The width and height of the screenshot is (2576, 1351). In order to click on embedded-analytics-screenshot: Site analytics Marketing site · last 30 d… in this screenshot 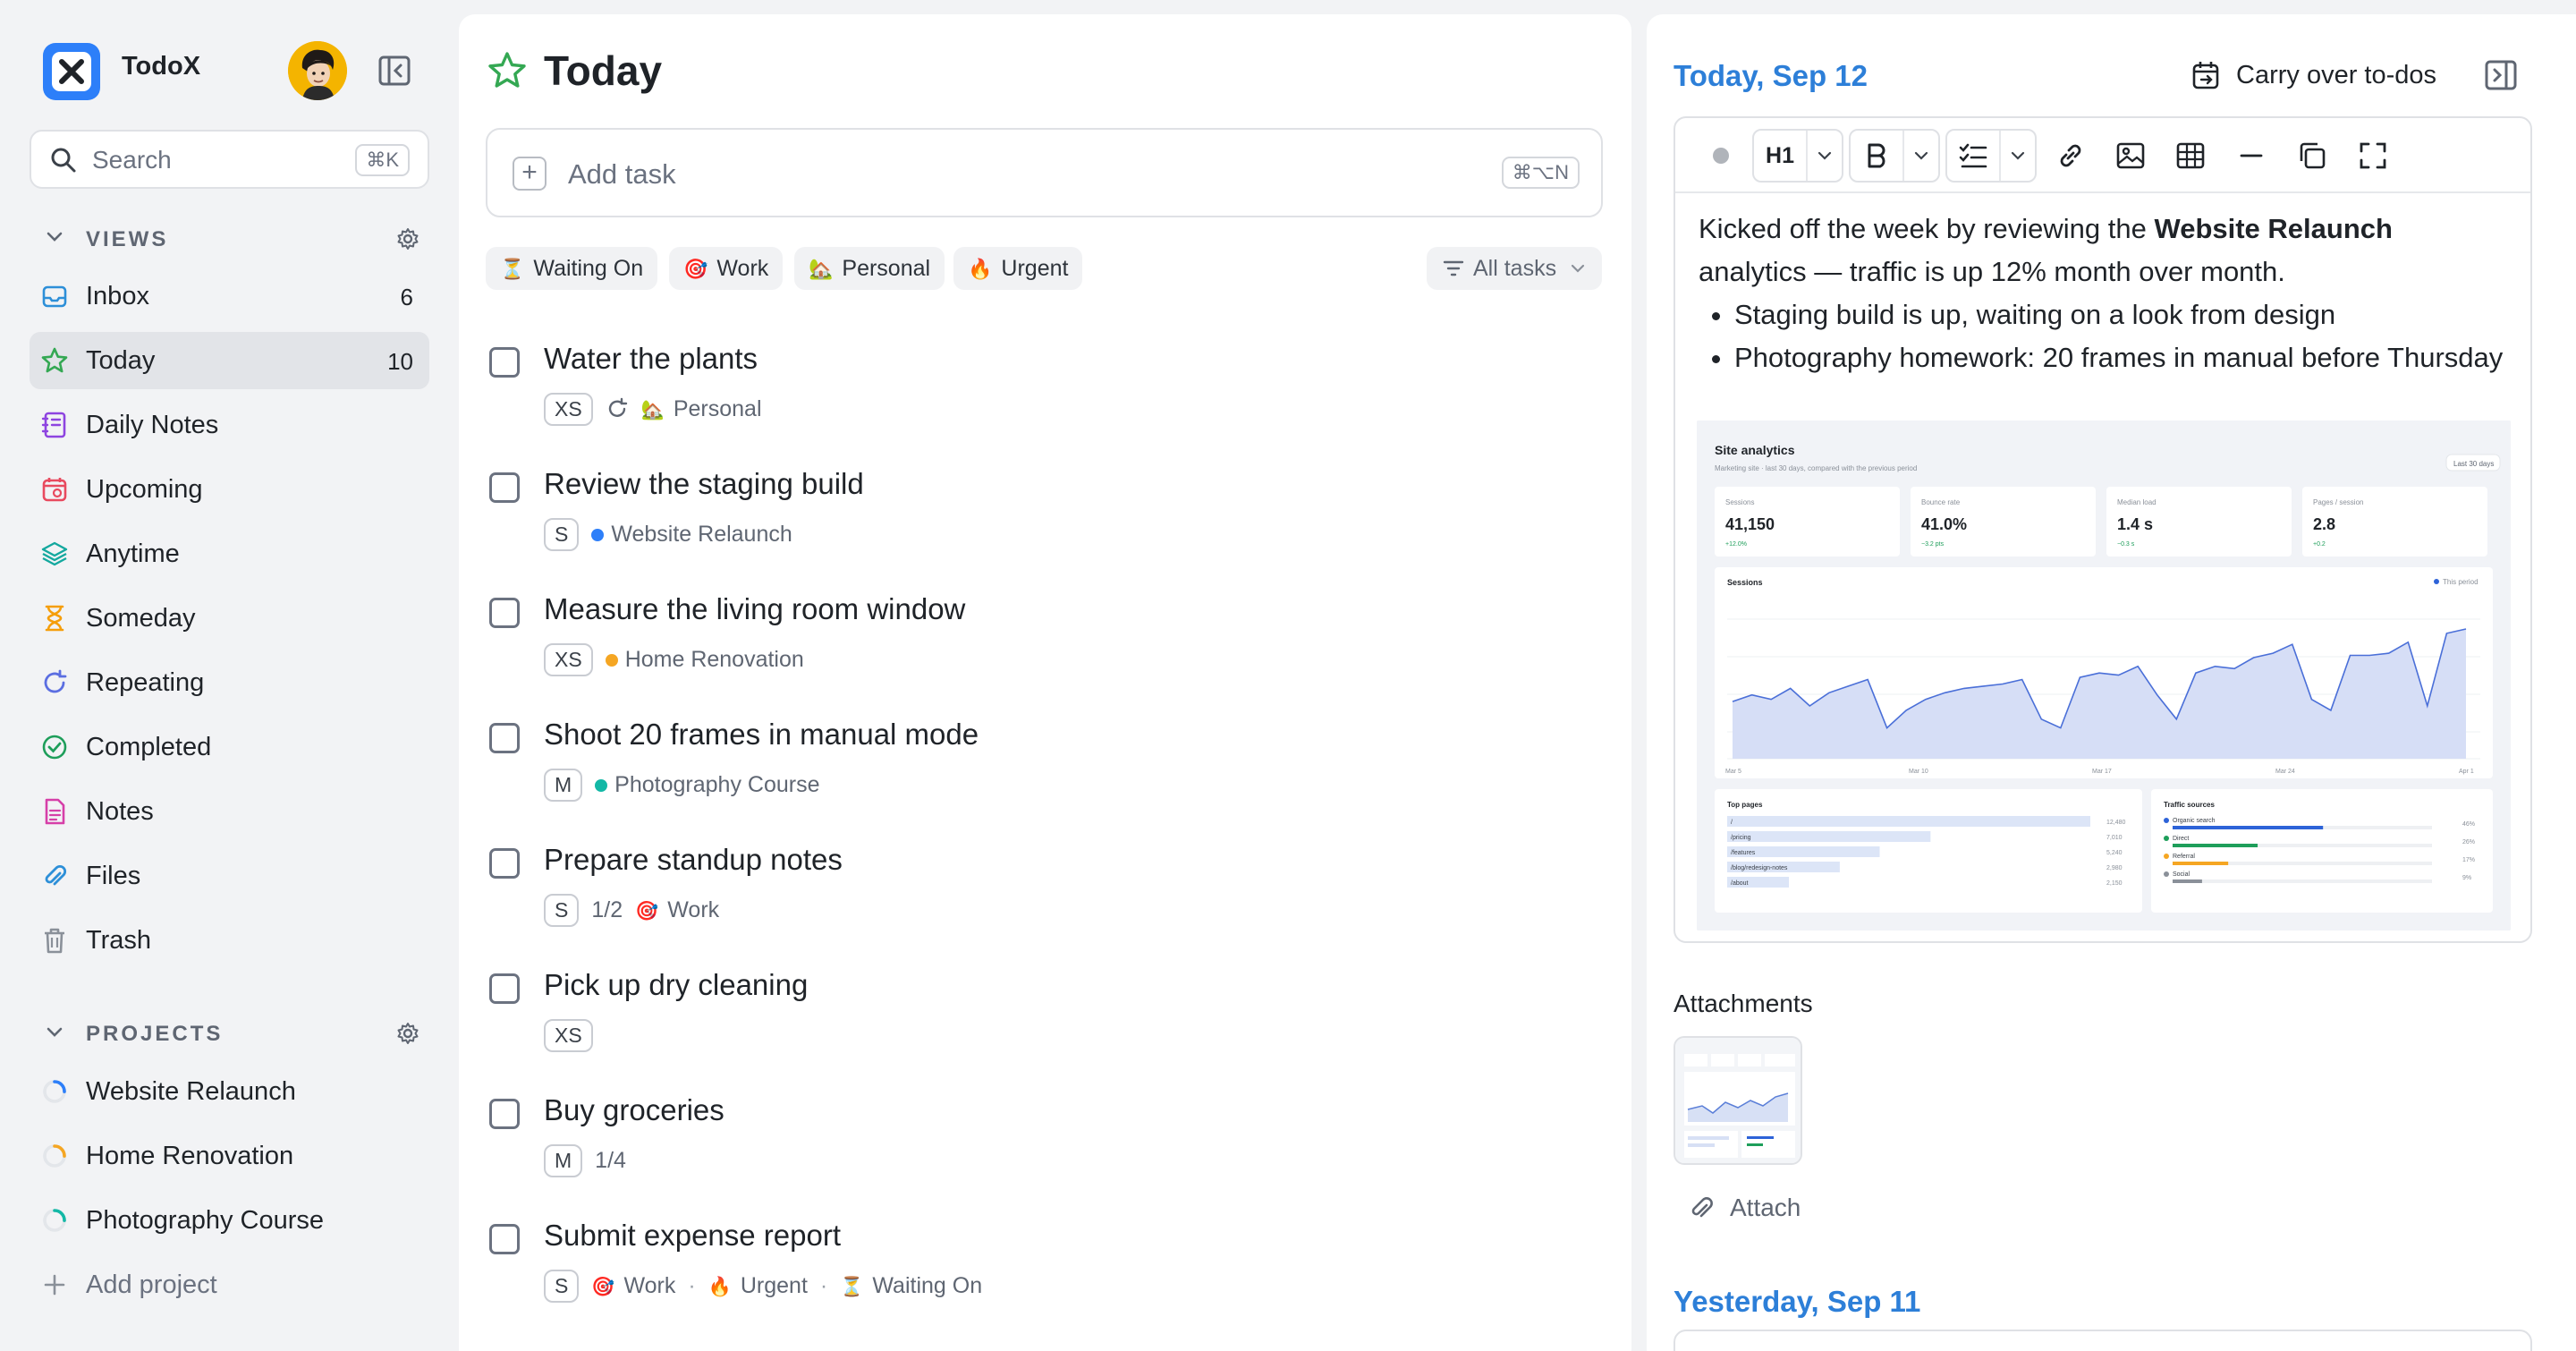, I will do `click(2104, 675)`.